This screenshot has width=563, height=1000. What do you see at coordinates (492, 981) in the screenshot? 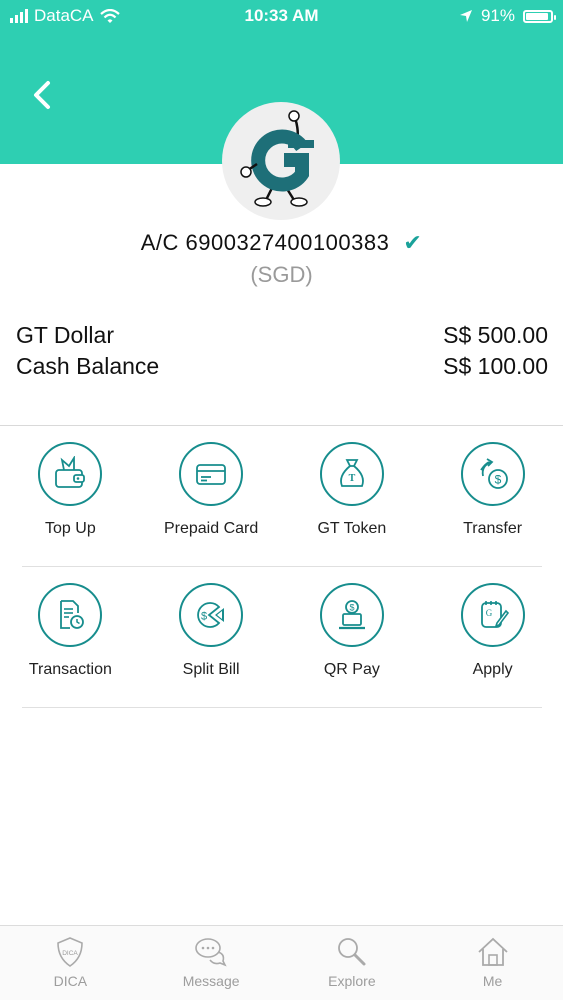
I see `tab-label: Me` at bounding box center [492, 981].